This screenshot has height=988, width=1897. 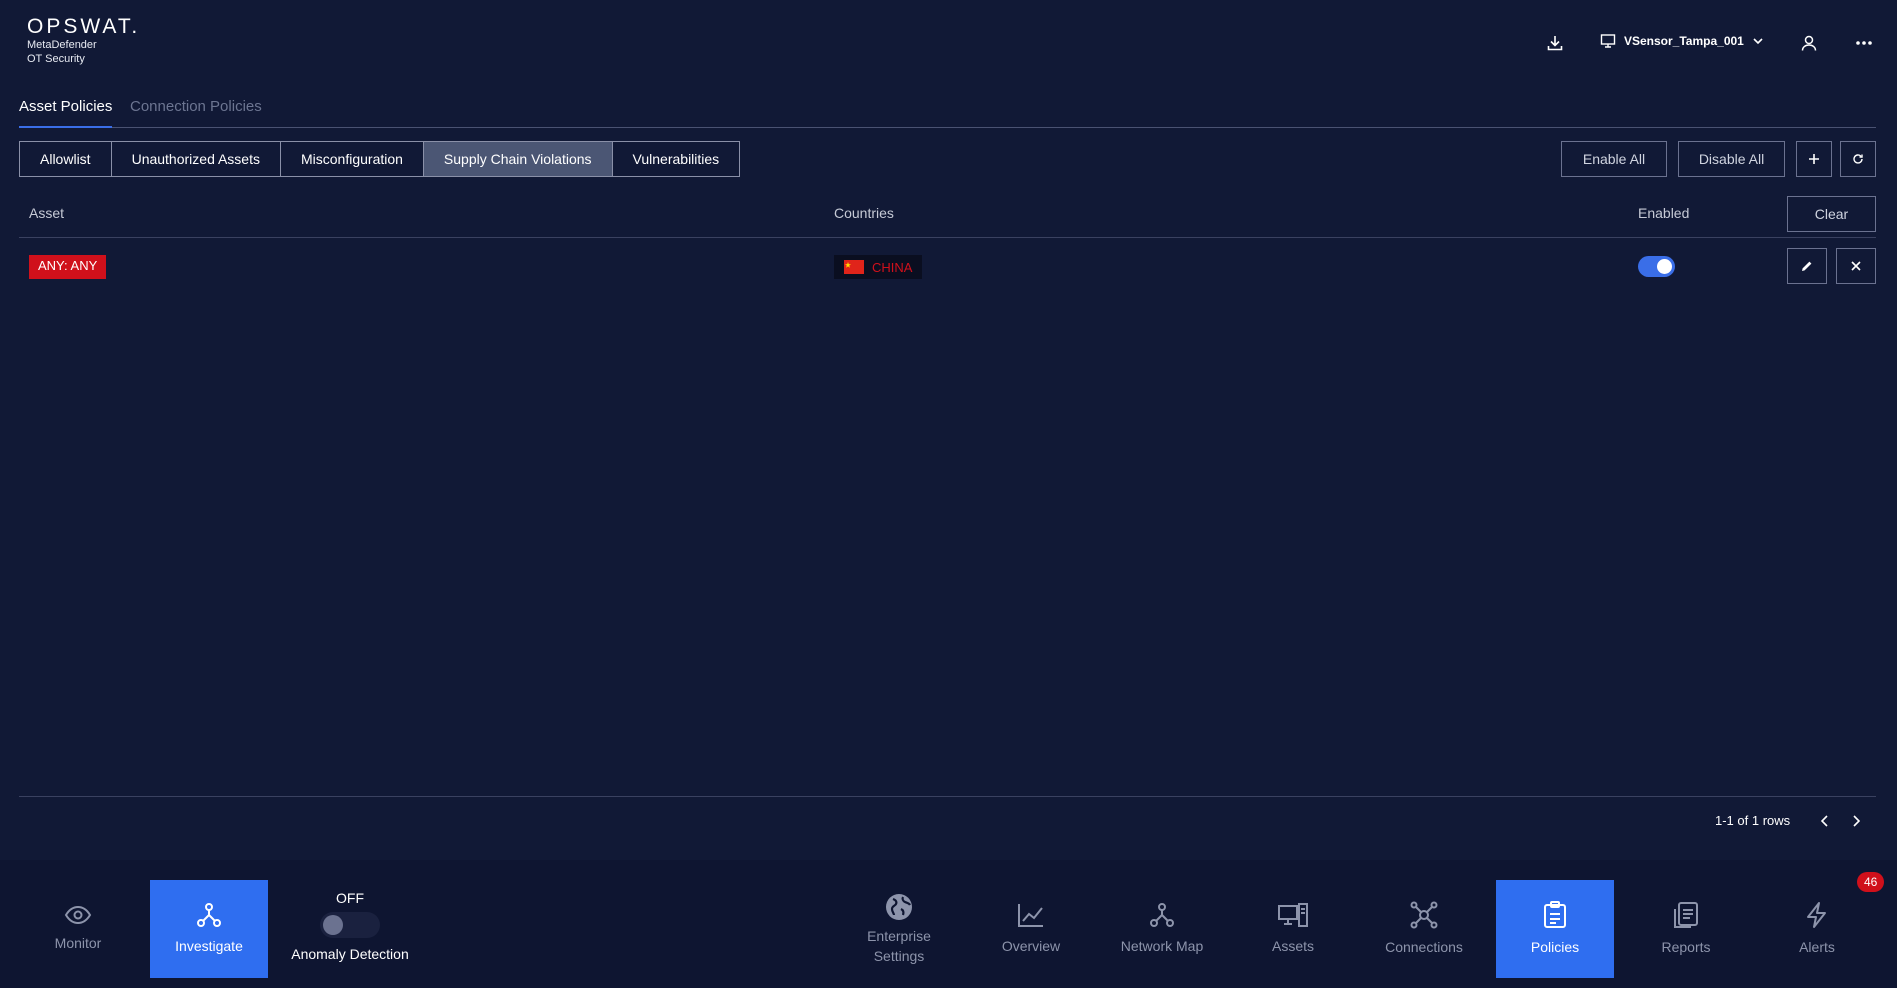 I want to click on delete-button, so click(x=1856, y=266).